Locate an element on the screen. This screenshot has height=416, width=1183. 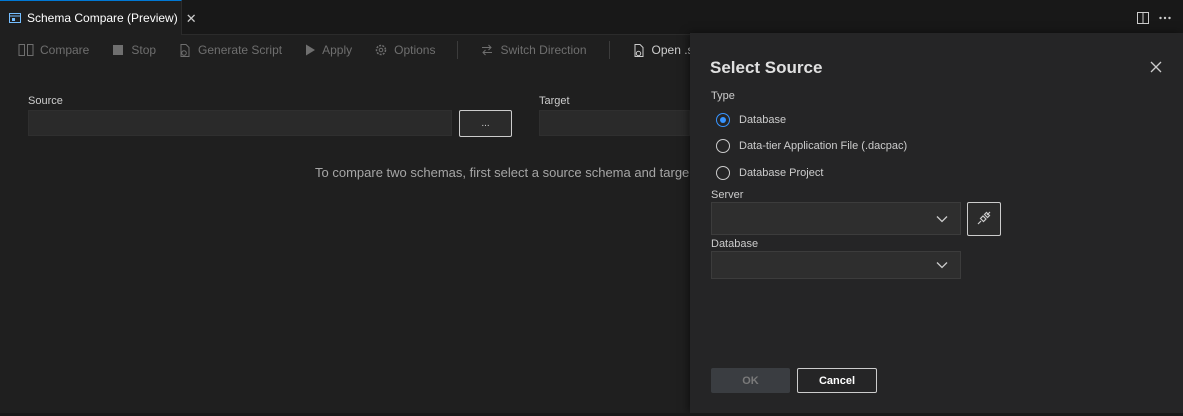
switch-direction-icon is located at coordinates (487, 50).